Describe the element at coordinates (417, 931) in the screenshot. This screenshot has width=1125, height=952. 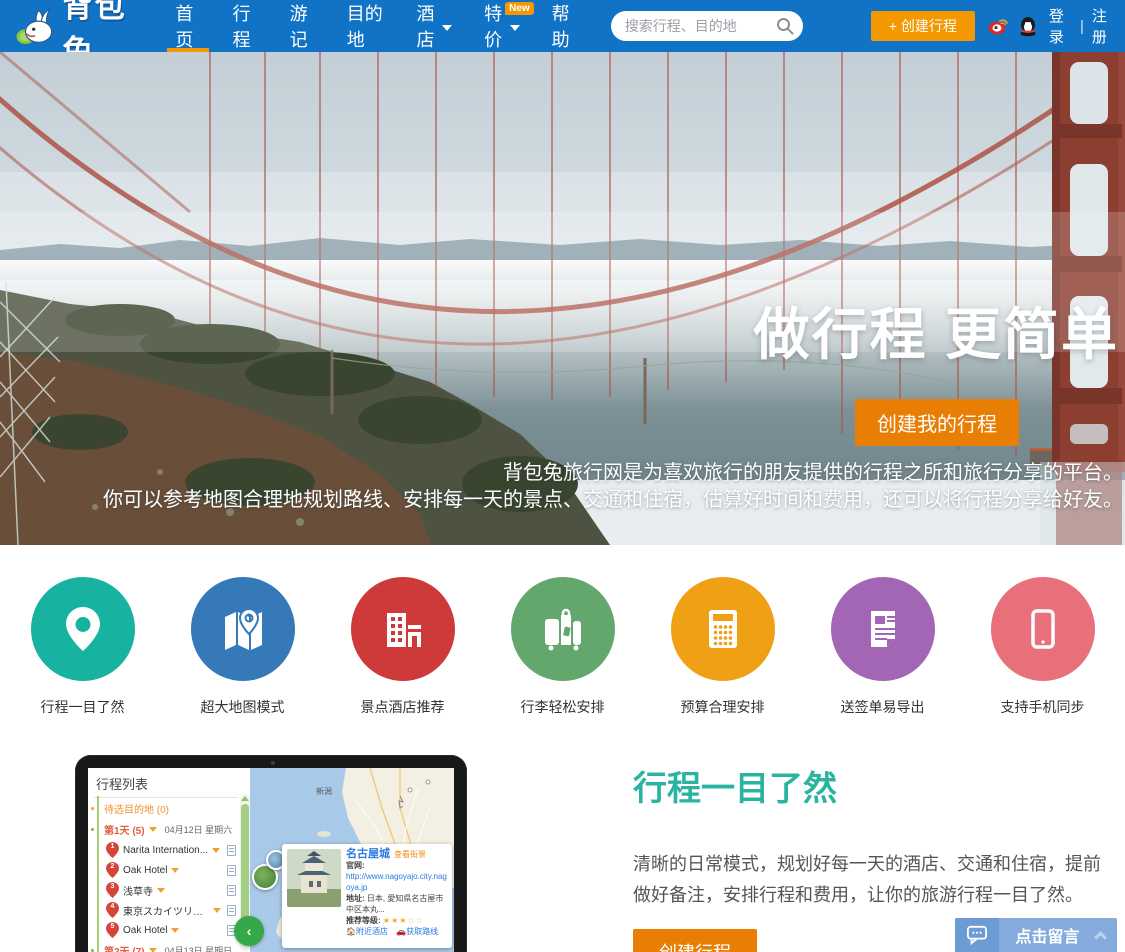
I see `get-route-link: 🚗获取路线` at that location.